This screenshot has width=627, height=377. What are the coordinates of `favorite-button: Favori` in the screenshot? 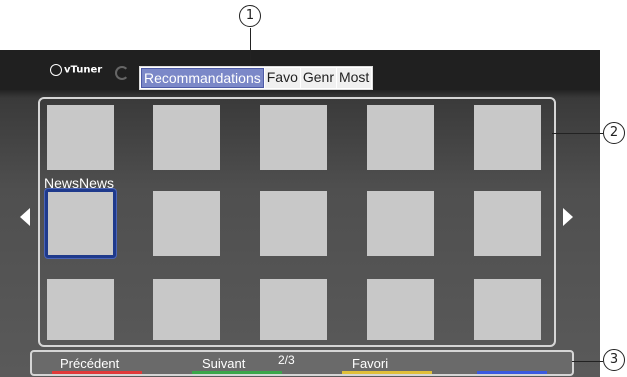 It's located at (370, 363).